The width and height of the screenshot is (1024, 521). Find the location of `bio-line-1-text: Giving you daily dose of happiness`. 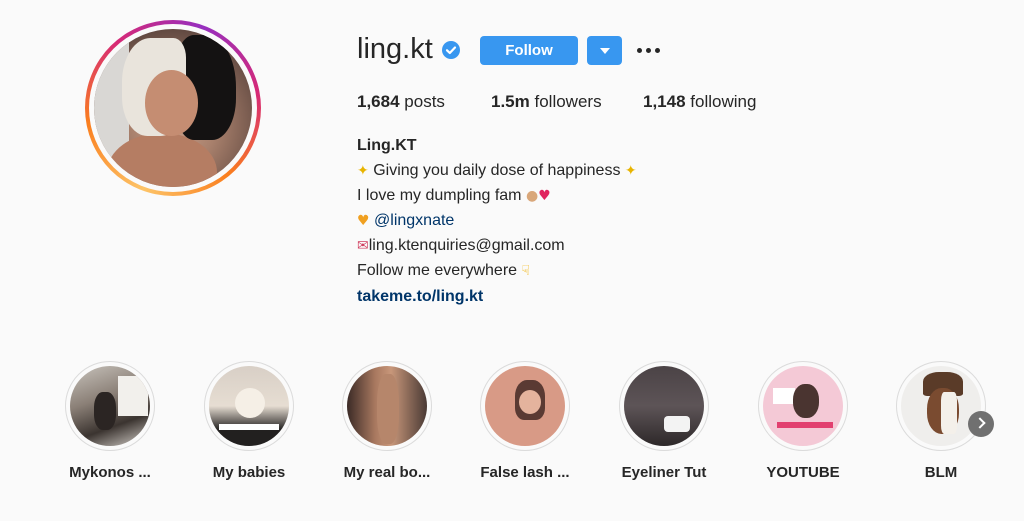

bio-line-1-text: Giving you daily dose of happiness is located at coordinates (497, 170).